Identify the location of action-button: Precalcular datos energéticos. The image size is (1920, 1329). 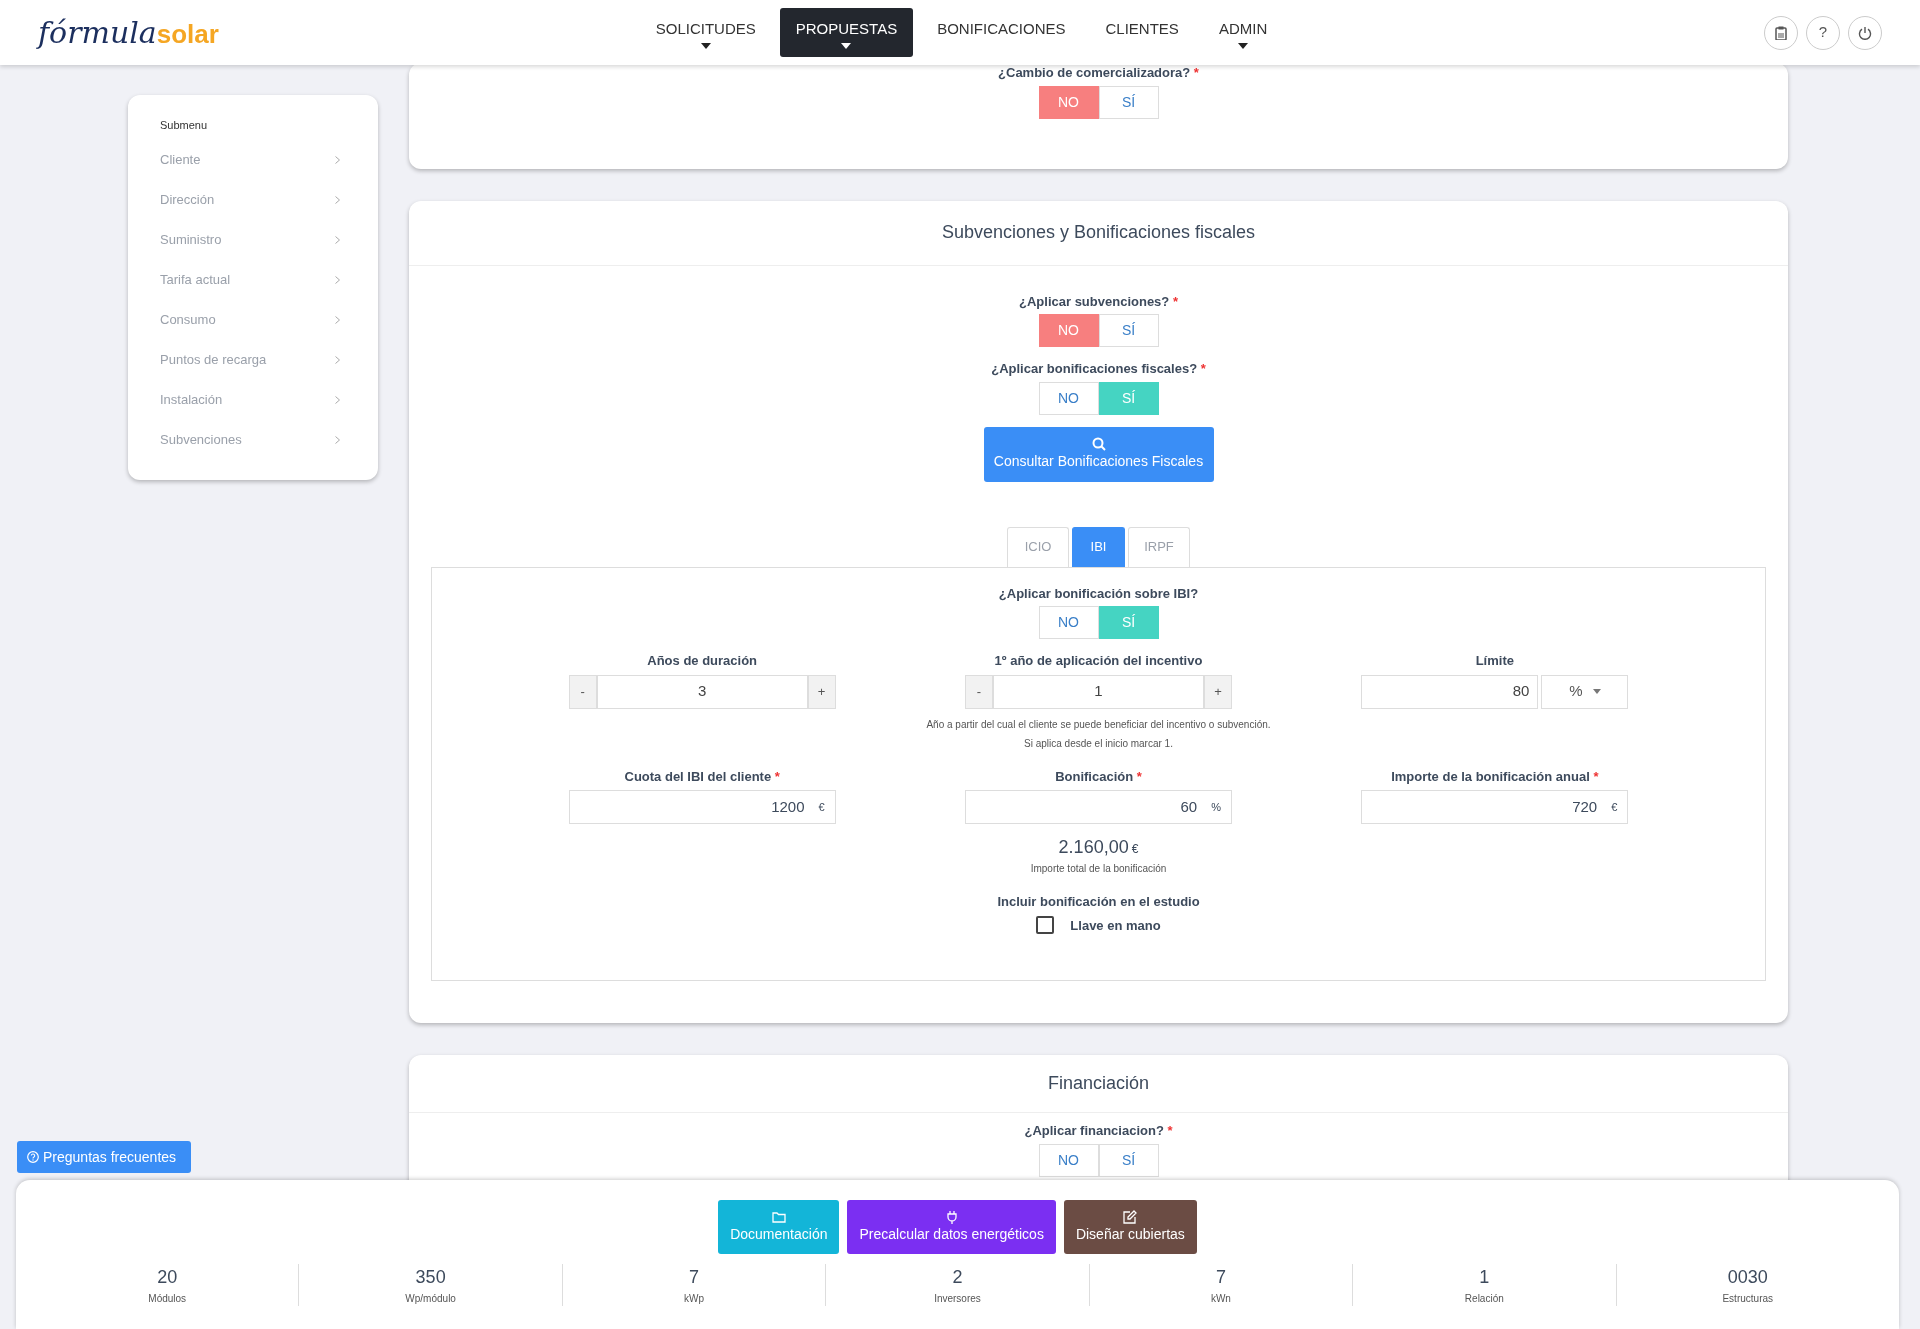
(951, 1227).